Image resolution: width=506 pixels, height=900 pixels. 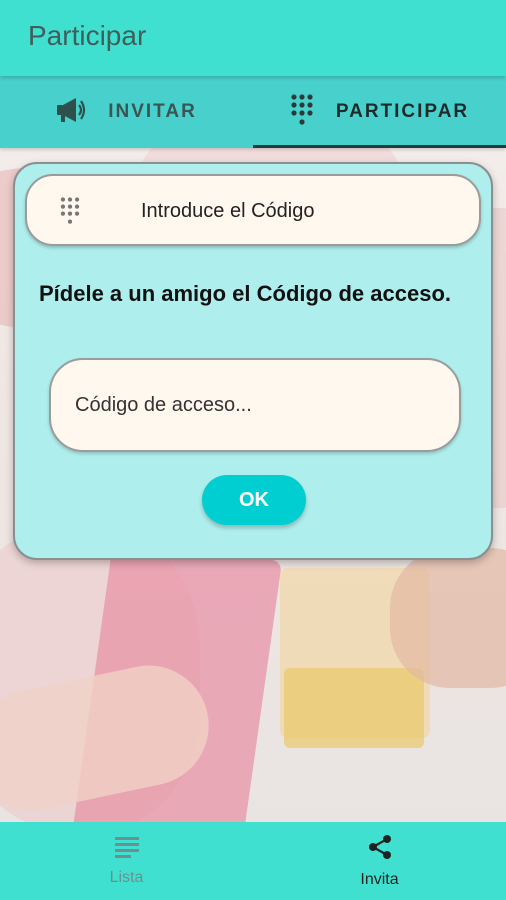 What do you see at coordinates (254, 500) in the screenshot?
I see `ok-button: OK` at bounding box center [254, 500].